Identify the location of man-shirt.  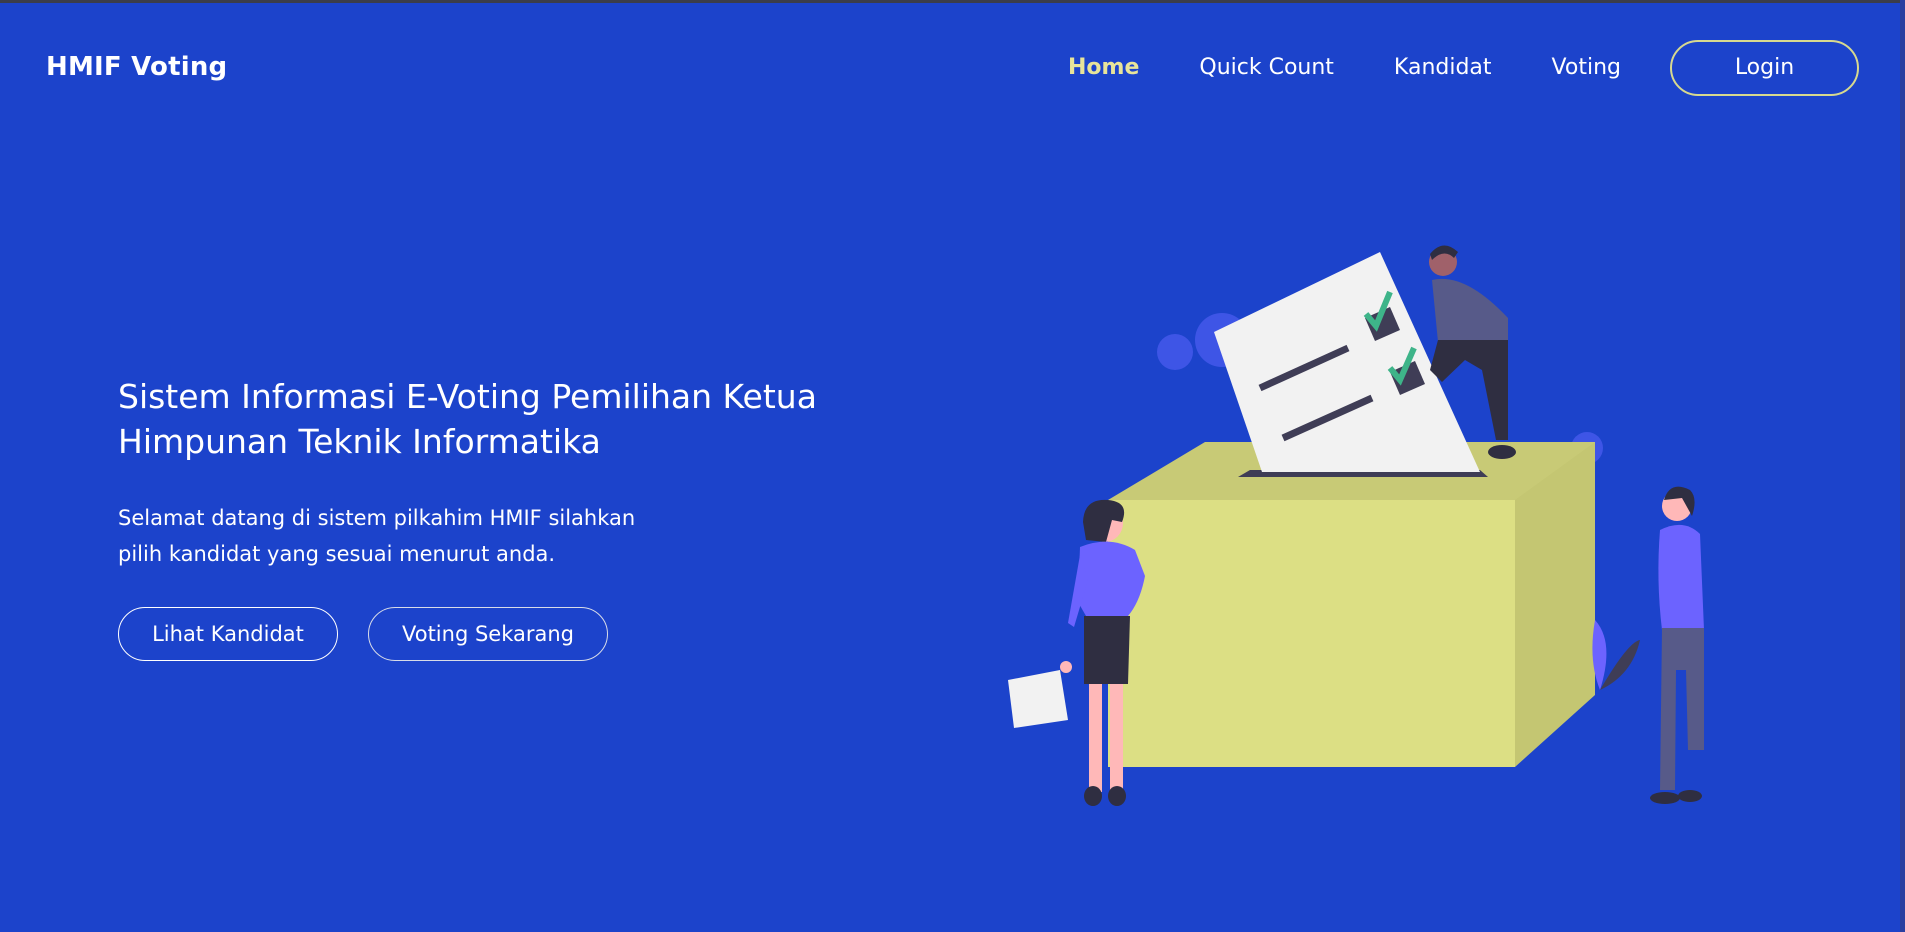
(1681, 577).